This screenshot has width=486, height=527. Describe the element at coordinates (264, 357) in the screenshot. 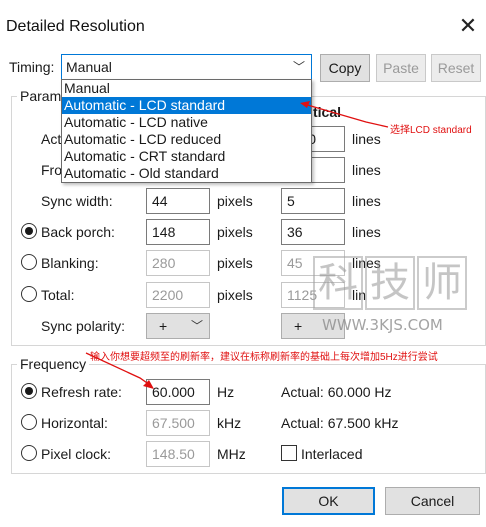

I see `annotation-refresh-tip: 输入你想要超频至的刷新率，建议在标称刷新率的基础上每次增加5Hz进行尝试` at that location.